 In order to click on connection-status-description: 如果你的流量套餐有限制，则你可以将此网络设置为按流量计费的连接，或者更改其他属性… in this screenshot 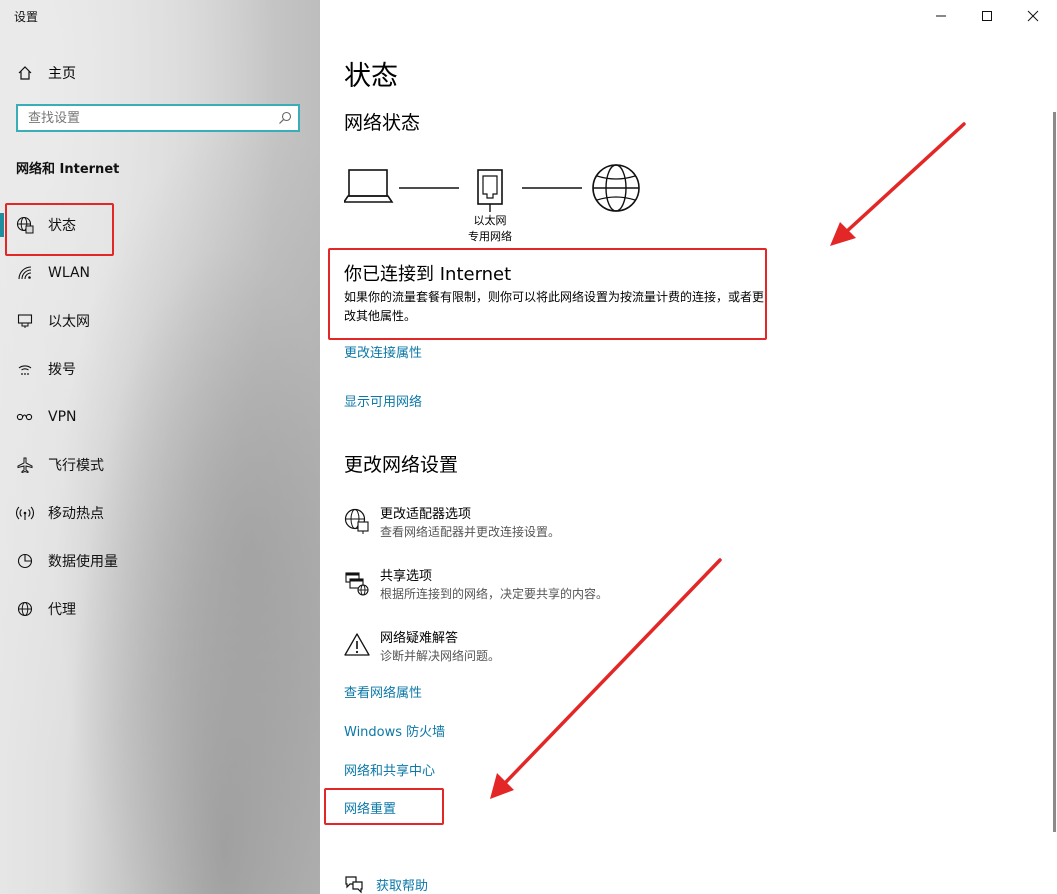, I will do `click(554, 306)`.